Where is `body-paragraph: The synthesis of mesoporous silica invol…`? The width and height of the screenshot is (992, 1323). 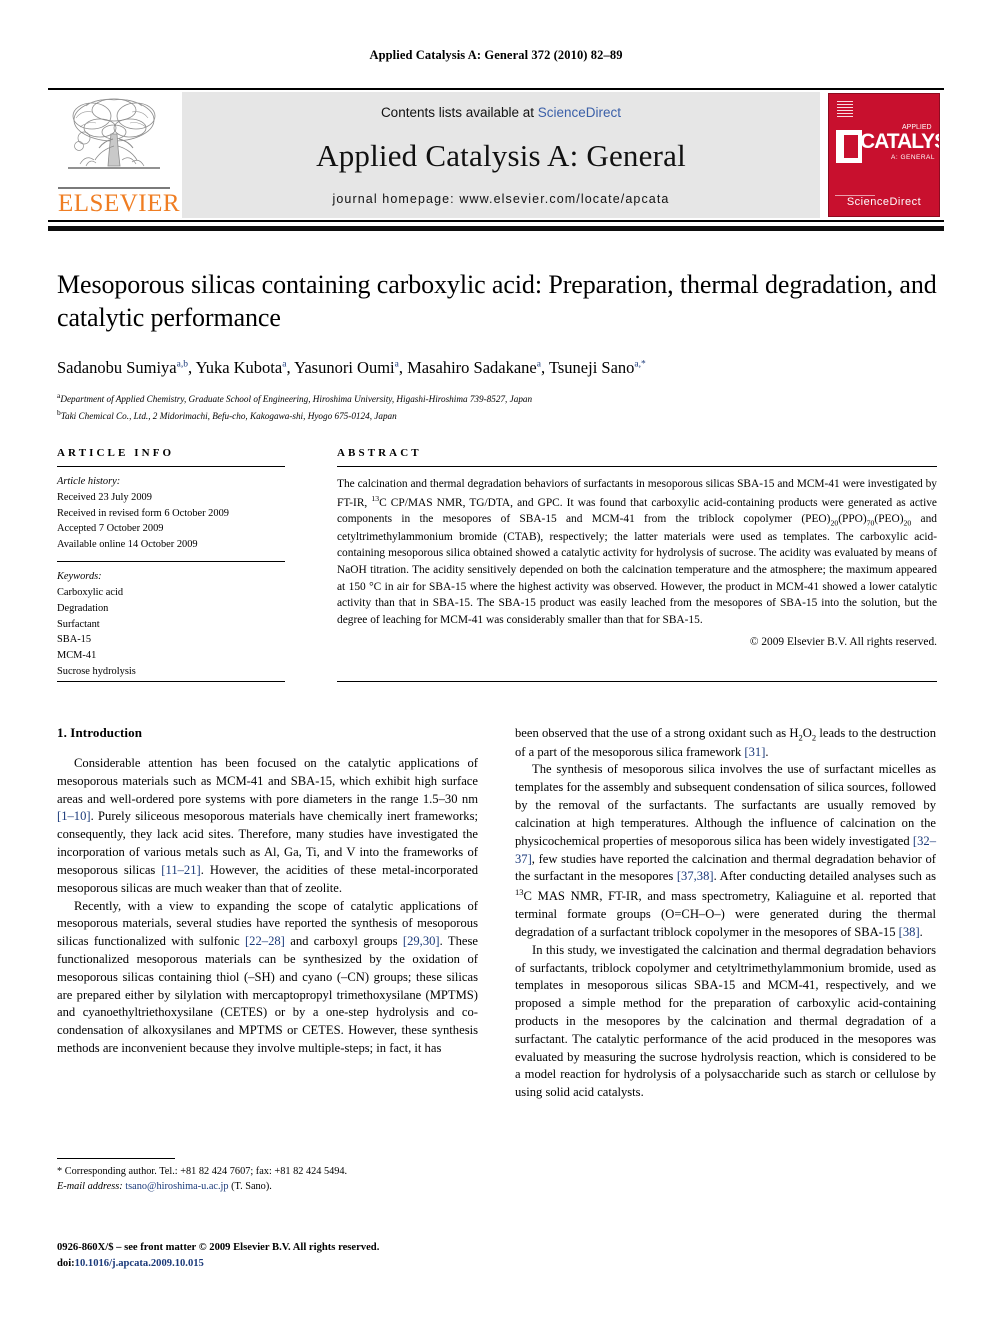 body-paragraph: The synthesis of mesoporous silica invol… is located at coordinates (725, 850).